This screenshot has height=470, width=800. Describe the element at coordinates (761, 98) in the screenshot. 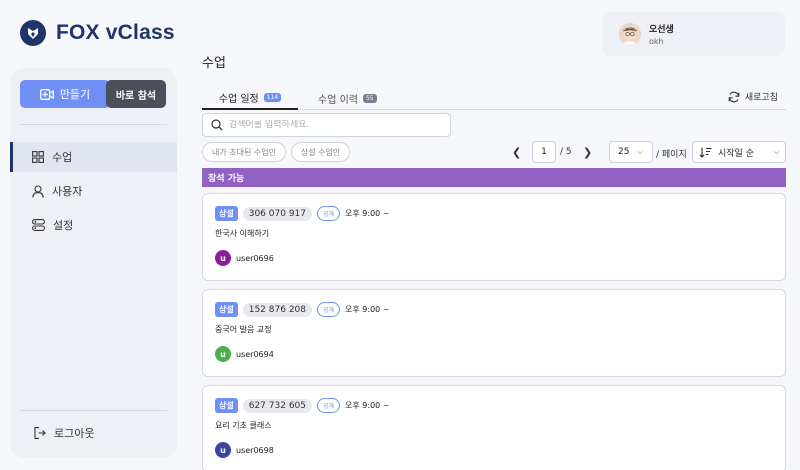

I see `refresh-label: 새로고침` at that location.